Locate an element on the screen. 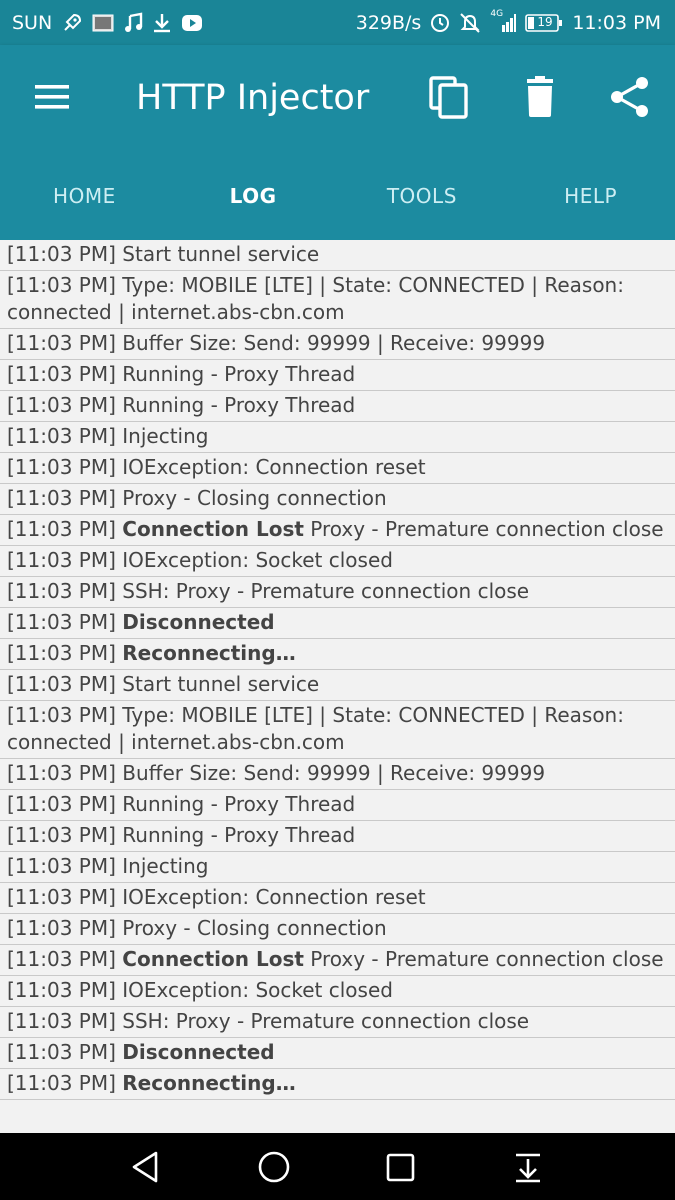 The image size is (675, 1200). status-right: 329B/s 4G 19 11:03 PM is located at coordinates (508, 21).